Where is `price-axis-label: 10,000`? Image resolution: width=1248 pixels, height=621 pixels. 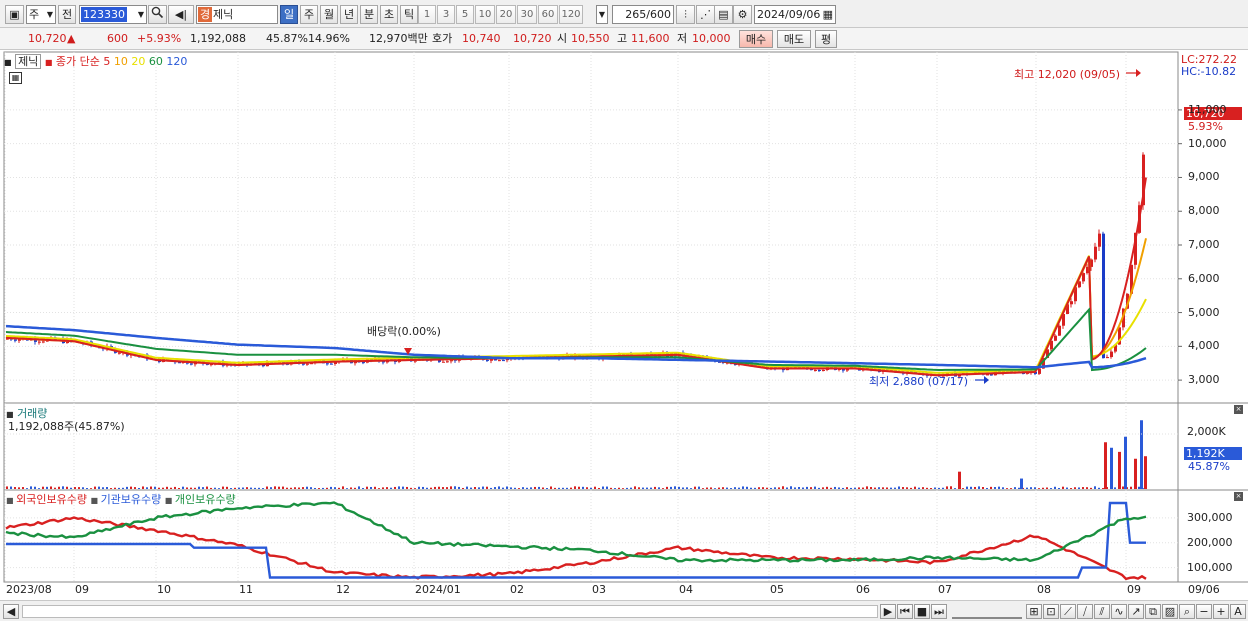 price-axis-label: 10,000 is located at coordinates (1207, 143).